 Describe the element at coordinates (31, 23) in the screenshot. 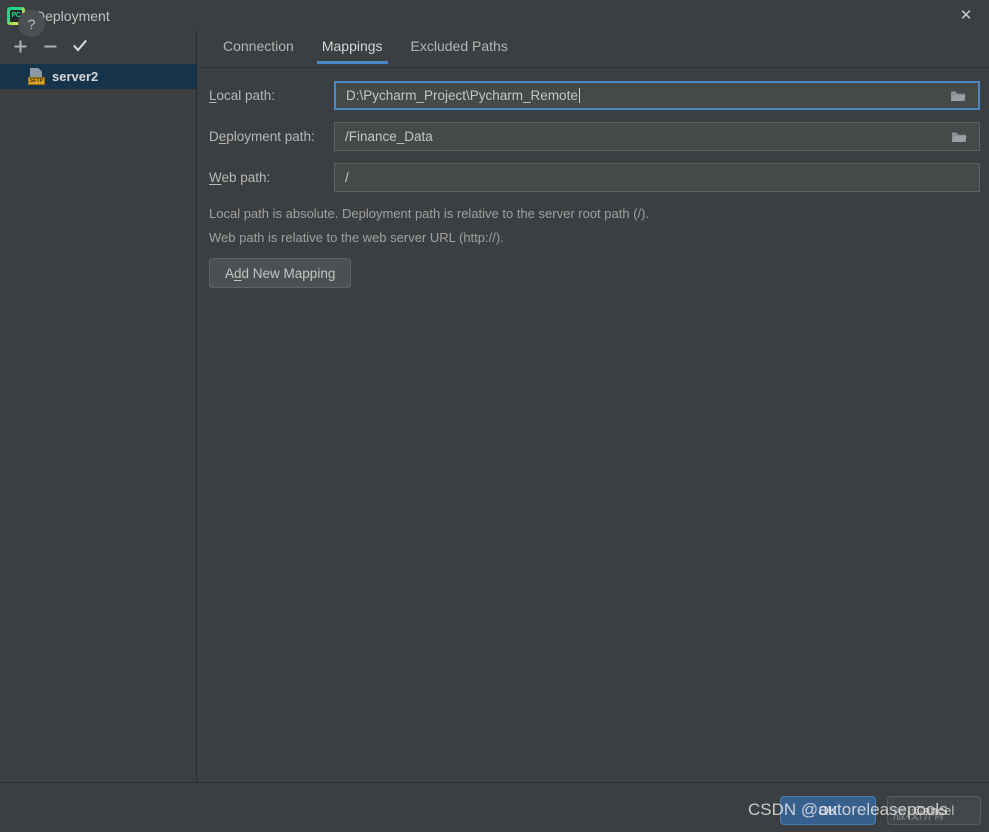

I see `help-button: ?` at that location.